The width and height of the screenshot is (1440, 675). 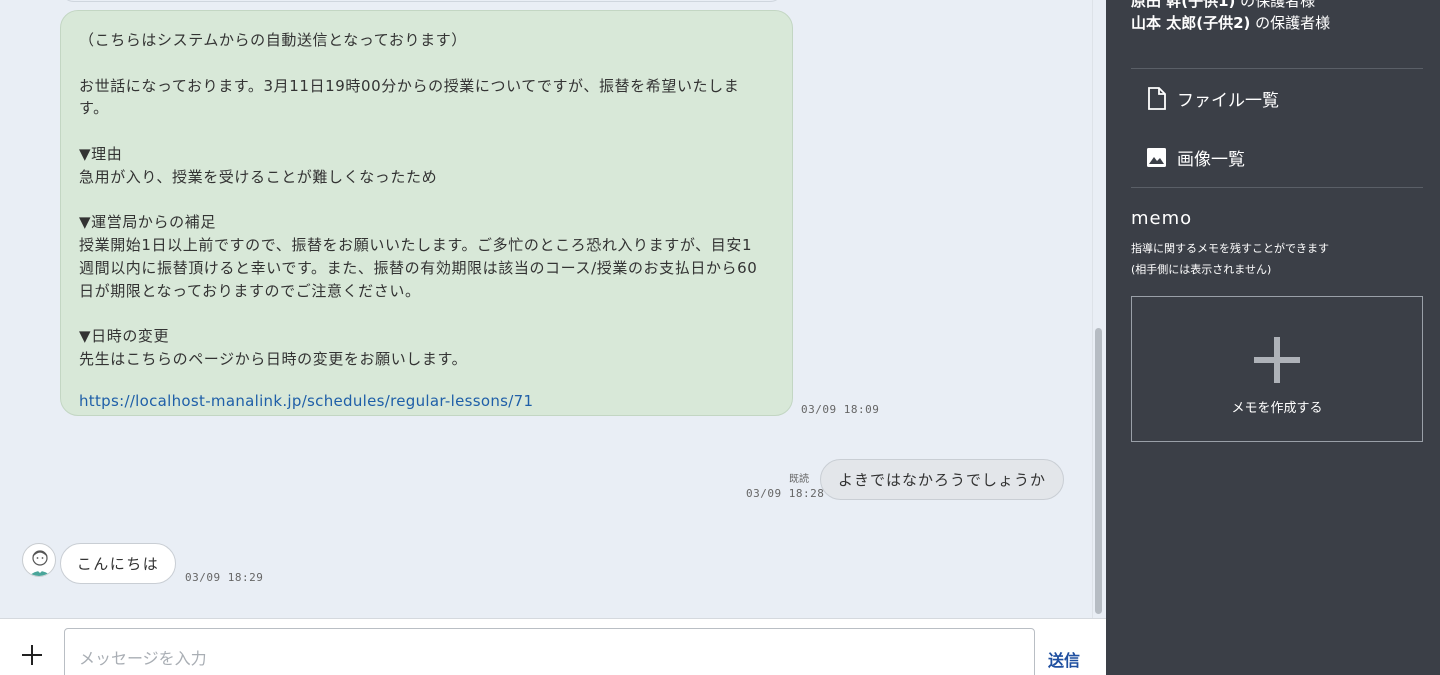 What do you see at coordinates (1098, 471) in the screenshot?
I see `scrollbar-thumb` at bounding box center [1098, 471].